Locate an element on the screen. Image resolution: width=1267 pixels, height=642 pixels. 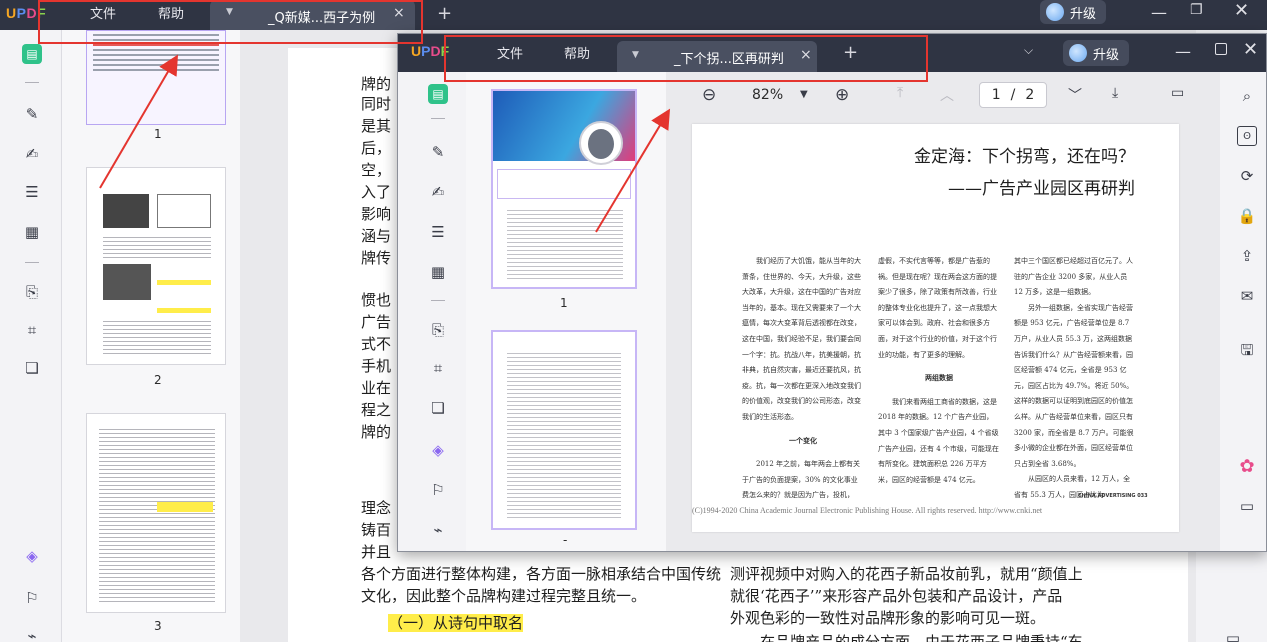
share-icon: ⇪ is located at coordinates (1247, 256).